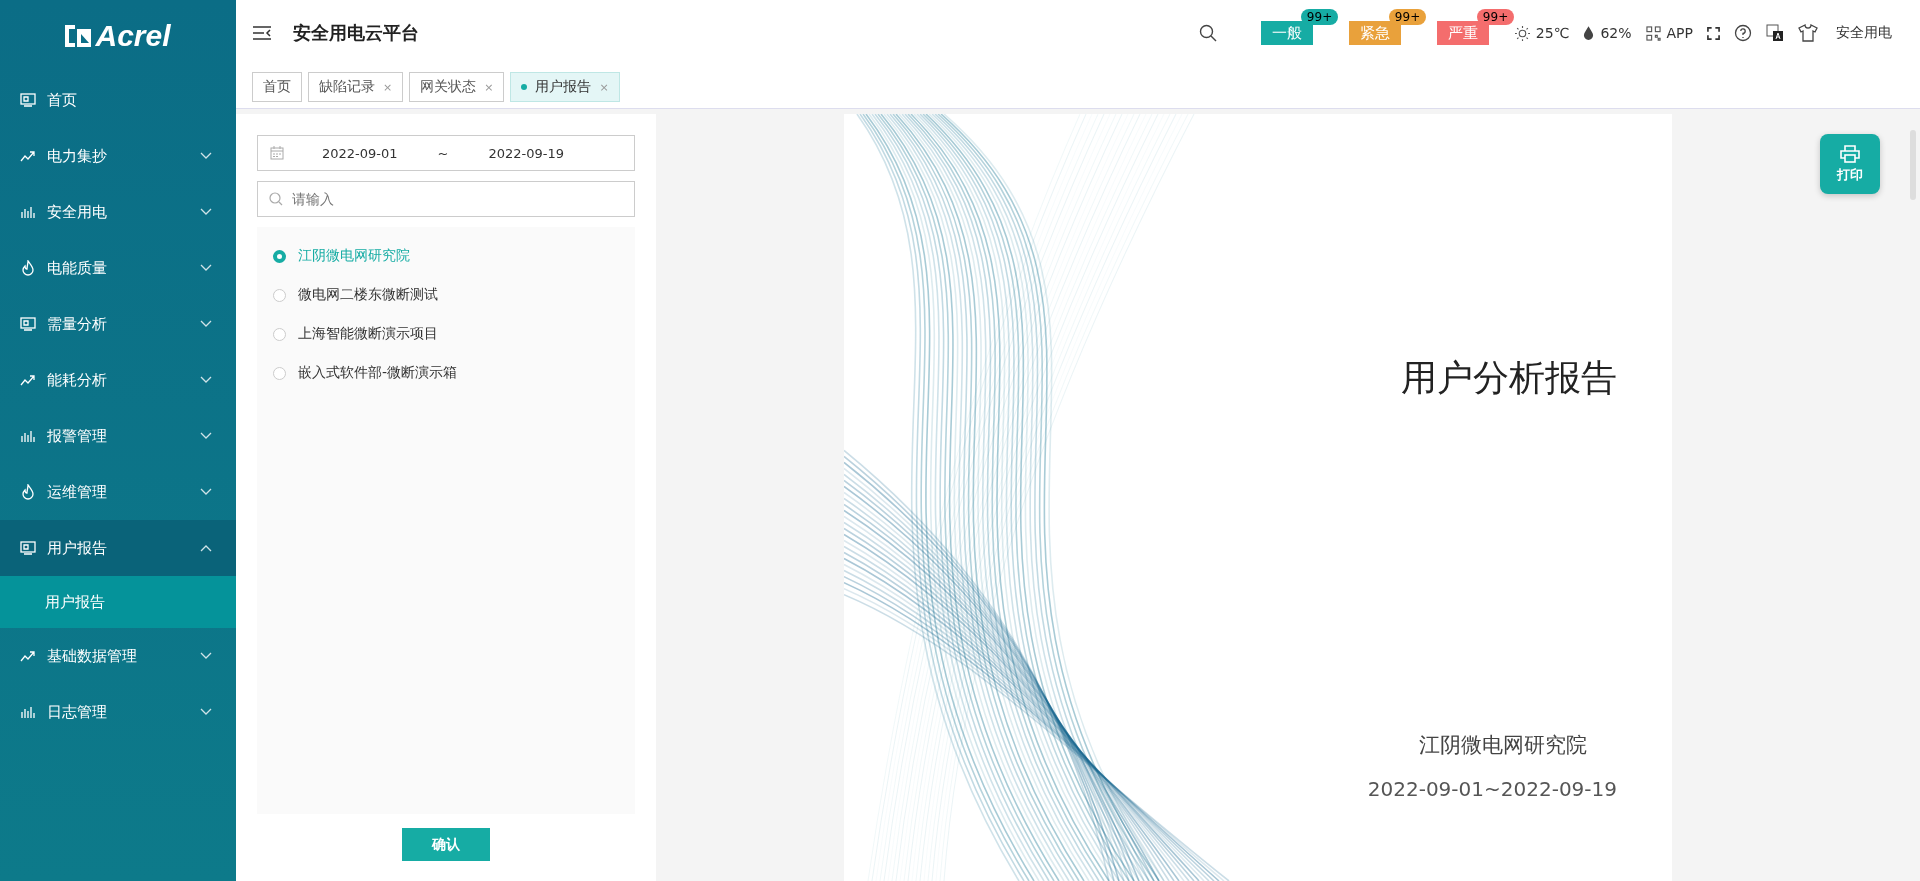 This screenshot has width=1920, height=881. Describe the element at coordinates (1492, 789) in the screenshot. I see `report-period: 2022-09-01~2022-09-19` at that location.